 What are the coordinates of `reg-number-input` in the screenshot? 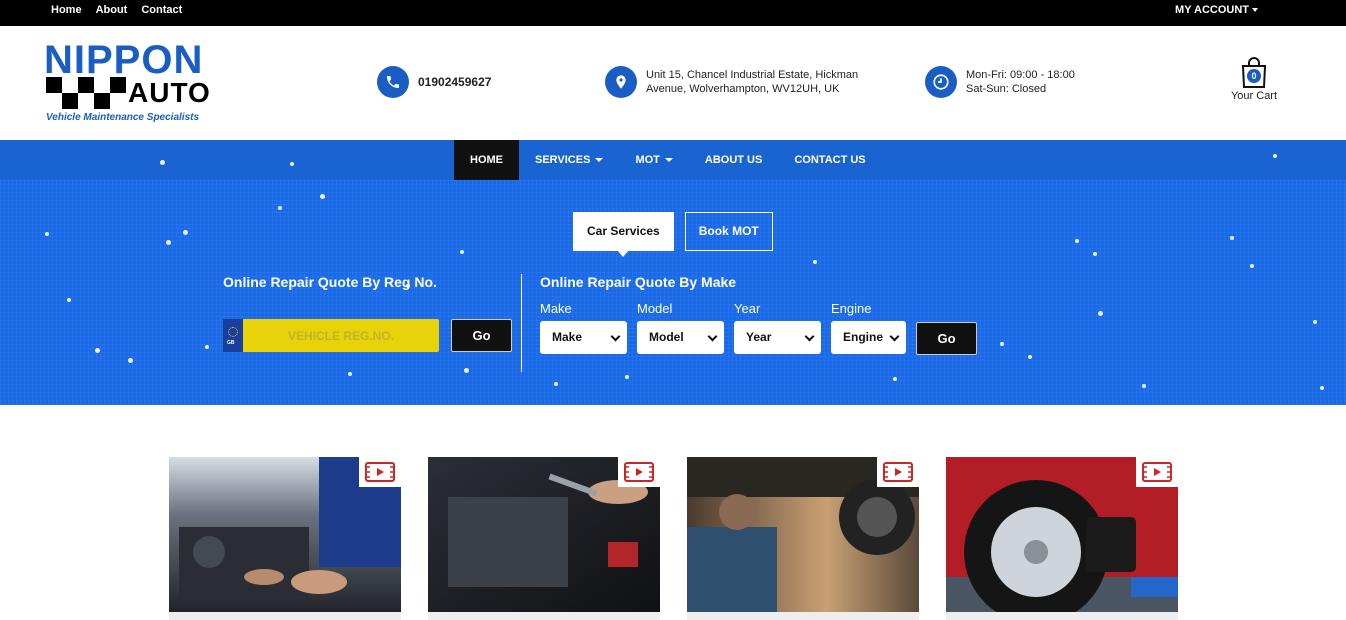 It's located at (341, 335).